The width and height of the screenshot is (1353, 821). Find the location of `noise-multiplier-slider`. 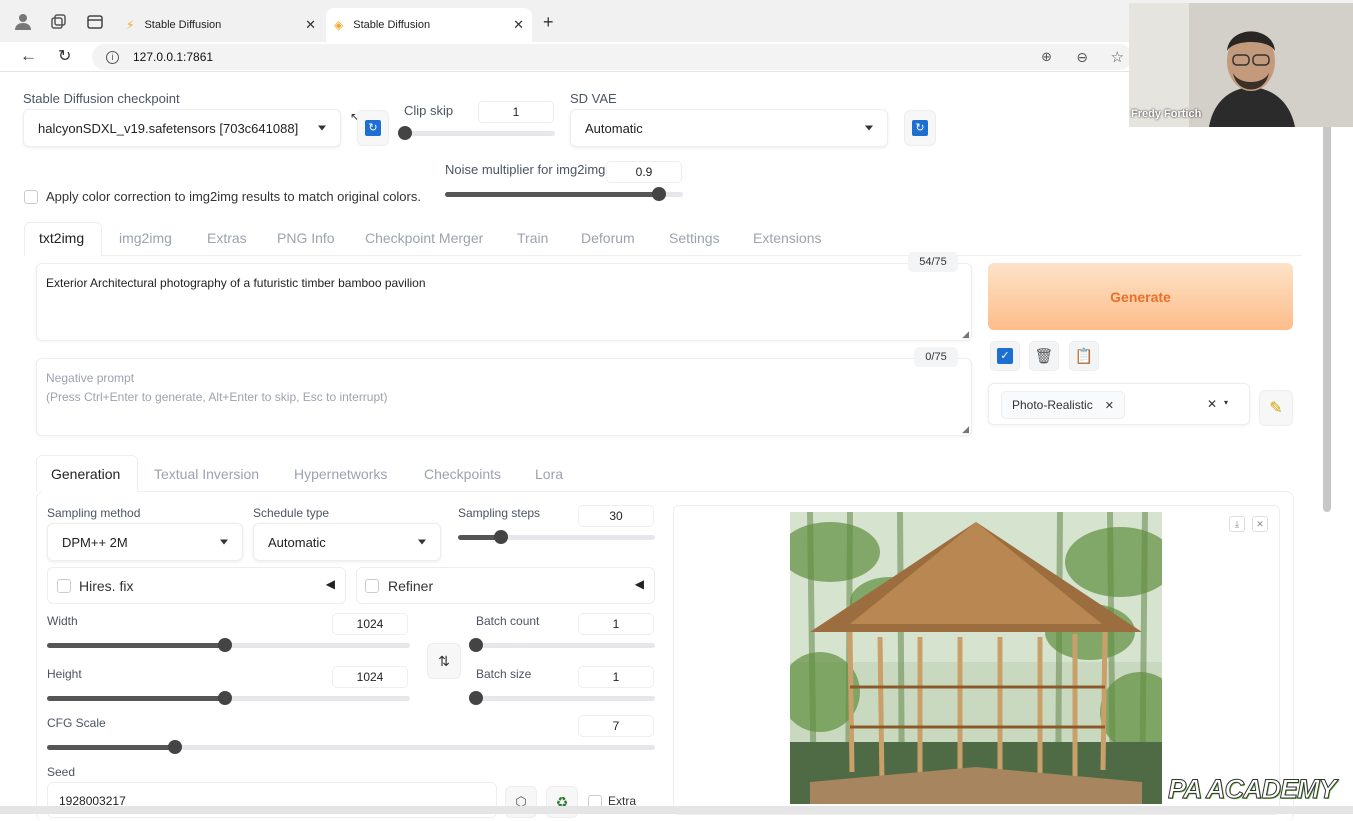

noise-multiplier-slider is located at coordinates (564, 194).